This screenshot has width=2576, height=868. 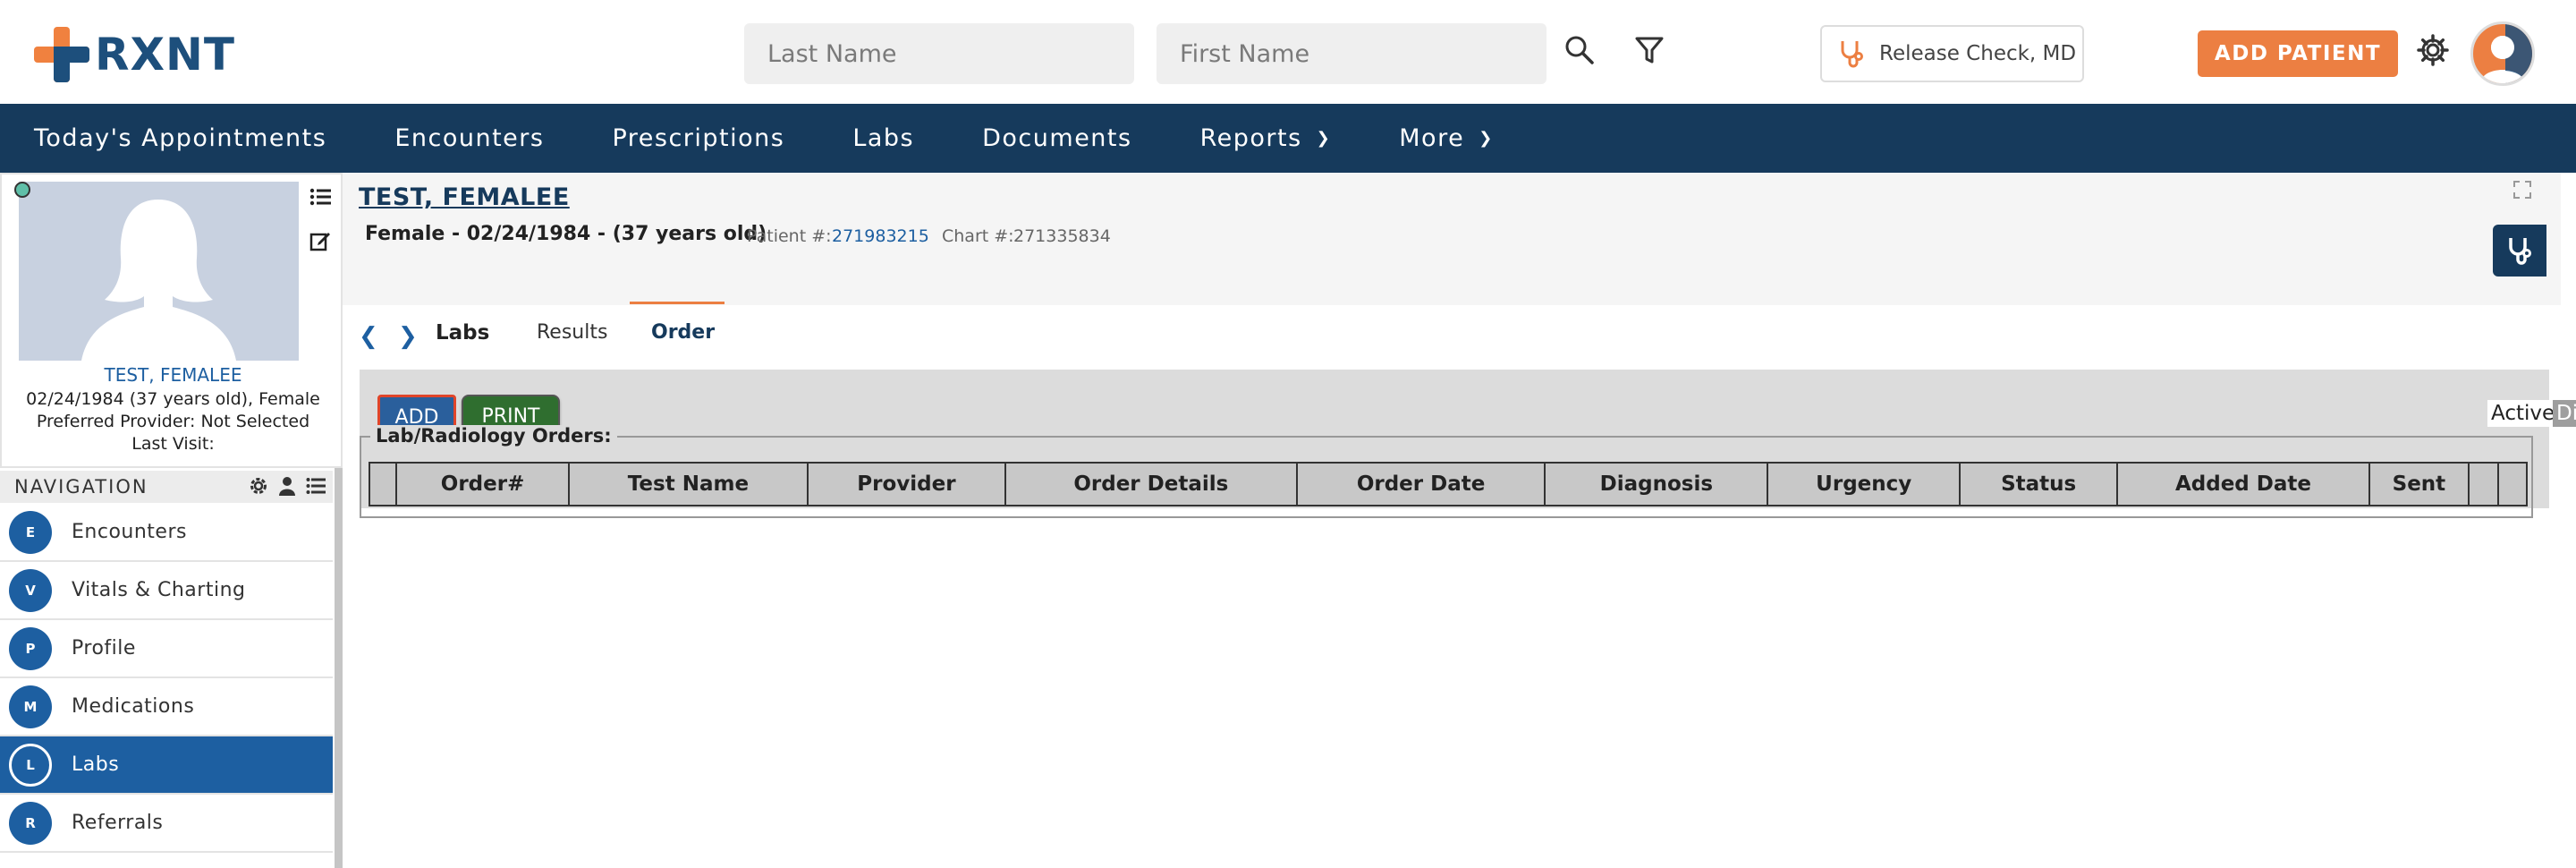 I want to click on patient-photo, so click(x=159, y=271).